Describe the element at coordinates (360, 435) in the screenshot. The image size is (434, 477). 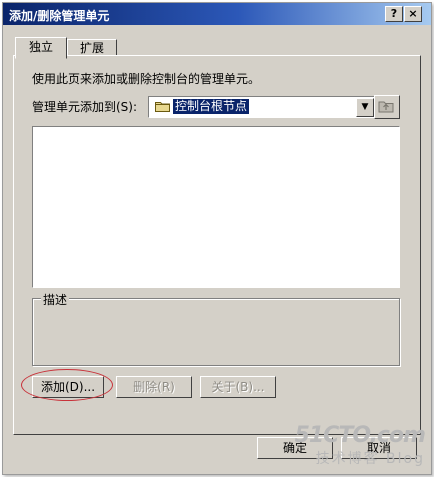
I see `watermark-logo-text: 51CTO.com` at that location.